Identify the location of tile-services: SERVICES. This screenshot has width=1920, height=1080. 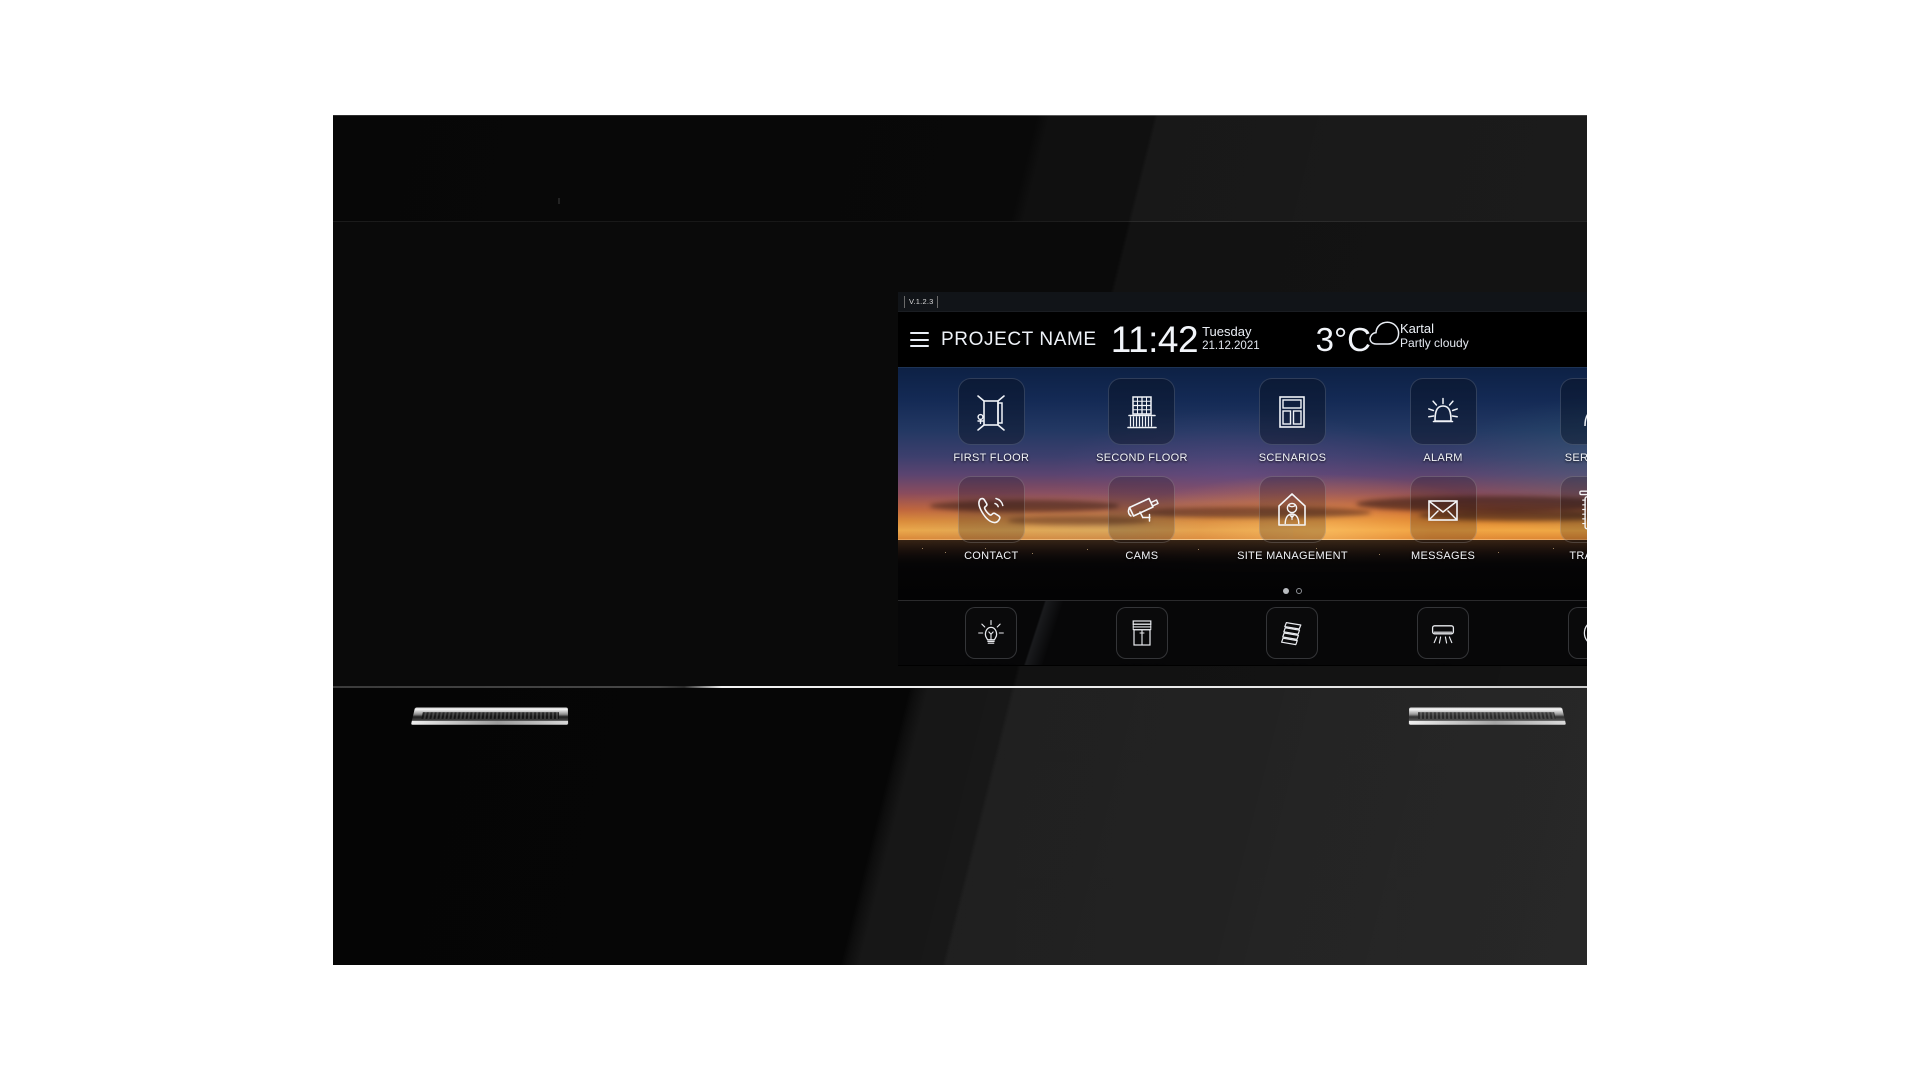
(1561, 421).